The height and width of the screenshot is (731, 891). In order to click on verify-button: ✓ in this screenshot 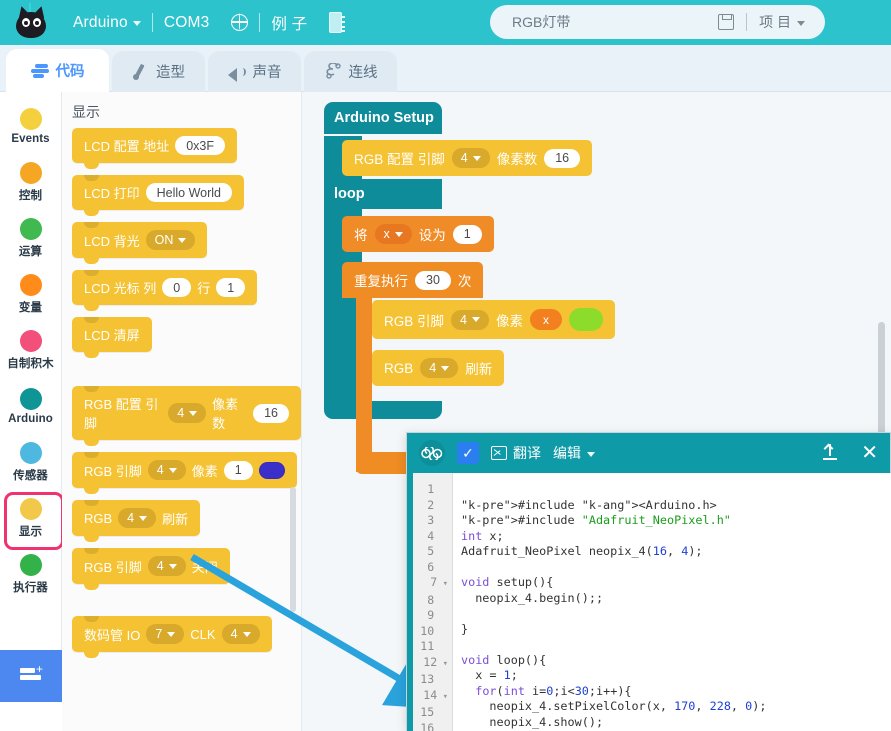, I will do `click(468, 453)`.